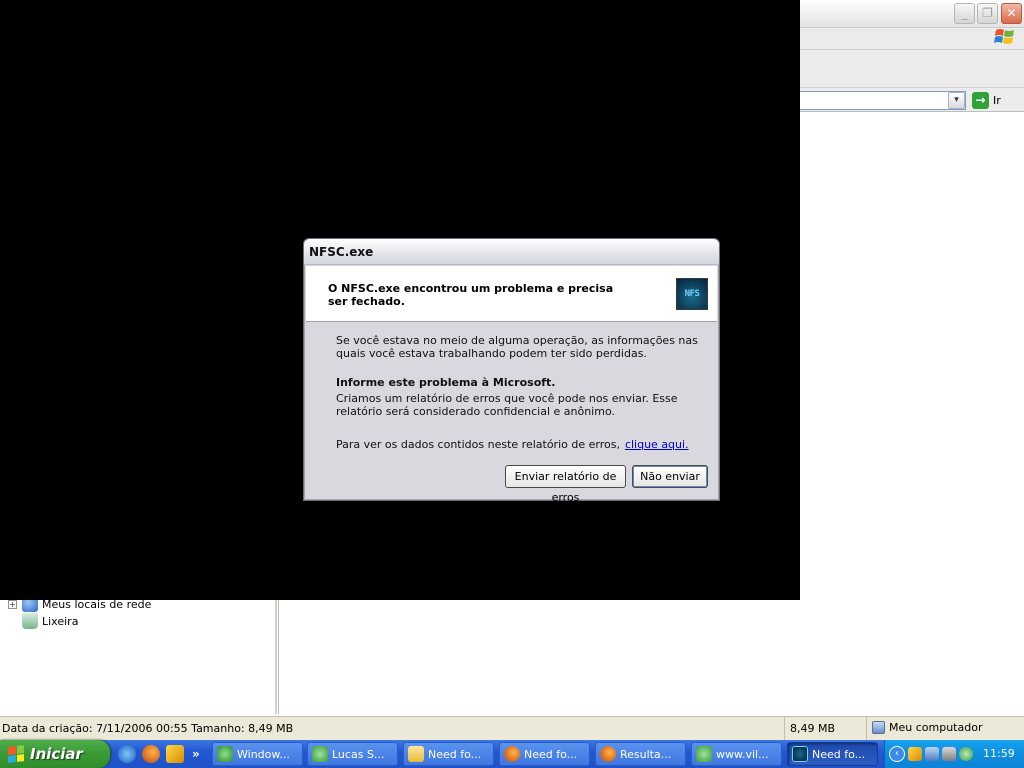 The height and width of the screenshot is (768, 1024). Describe the element at coordinates (825, 728) in the screenshot. I see `status-size: 8,49 MB` at that location.